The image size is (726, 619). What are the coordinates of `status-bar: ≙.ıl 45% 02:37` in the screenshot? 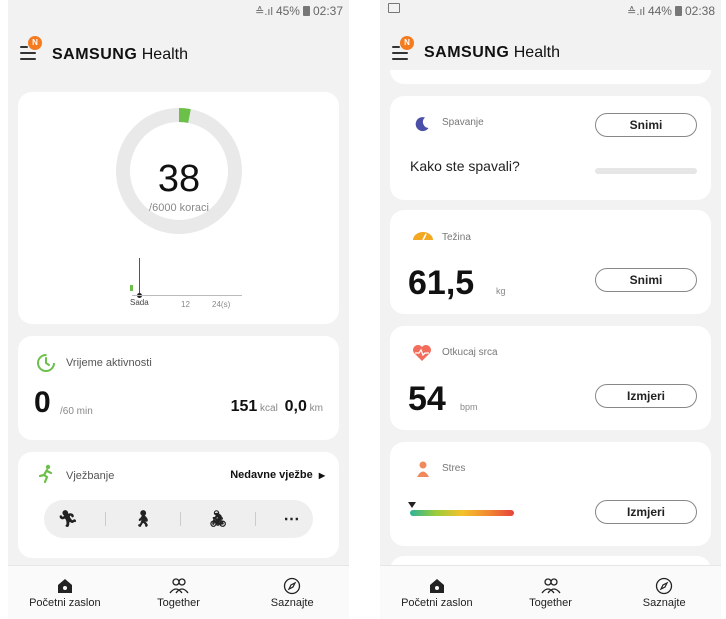 It's located at (178, 12).